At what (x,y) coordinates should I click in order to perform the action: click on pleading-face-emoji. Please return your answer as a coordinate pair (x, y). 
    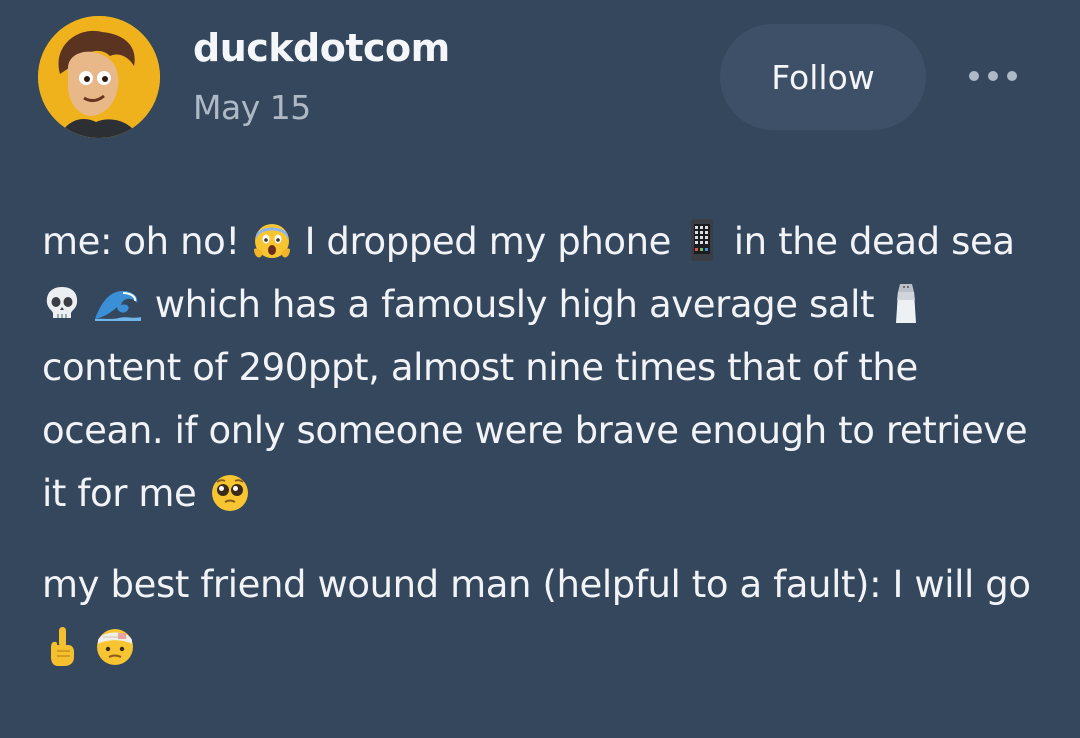
    Looking at the image, I should click on (230, 492).